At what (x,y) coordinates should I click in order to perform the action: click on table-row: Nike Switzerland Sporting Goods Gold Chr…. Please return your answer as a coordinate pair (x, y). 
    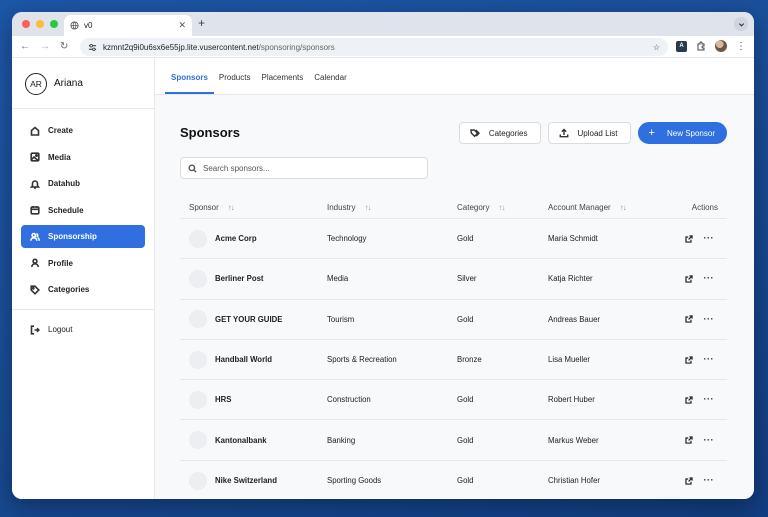
    Looking at the image, I should click on (453, 480).